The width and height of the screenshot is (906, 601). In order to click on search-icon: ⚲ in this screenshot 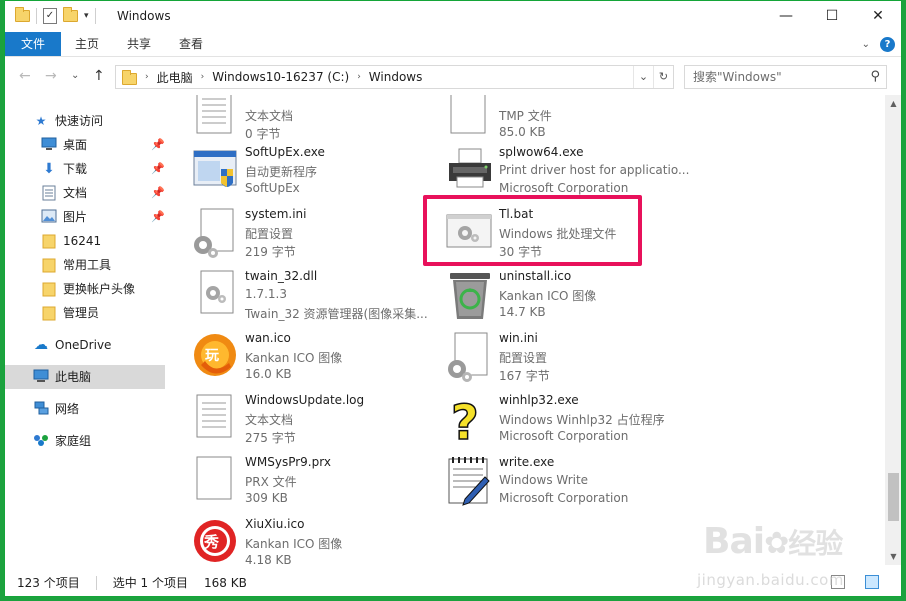, I will do `click(875, 77)`.